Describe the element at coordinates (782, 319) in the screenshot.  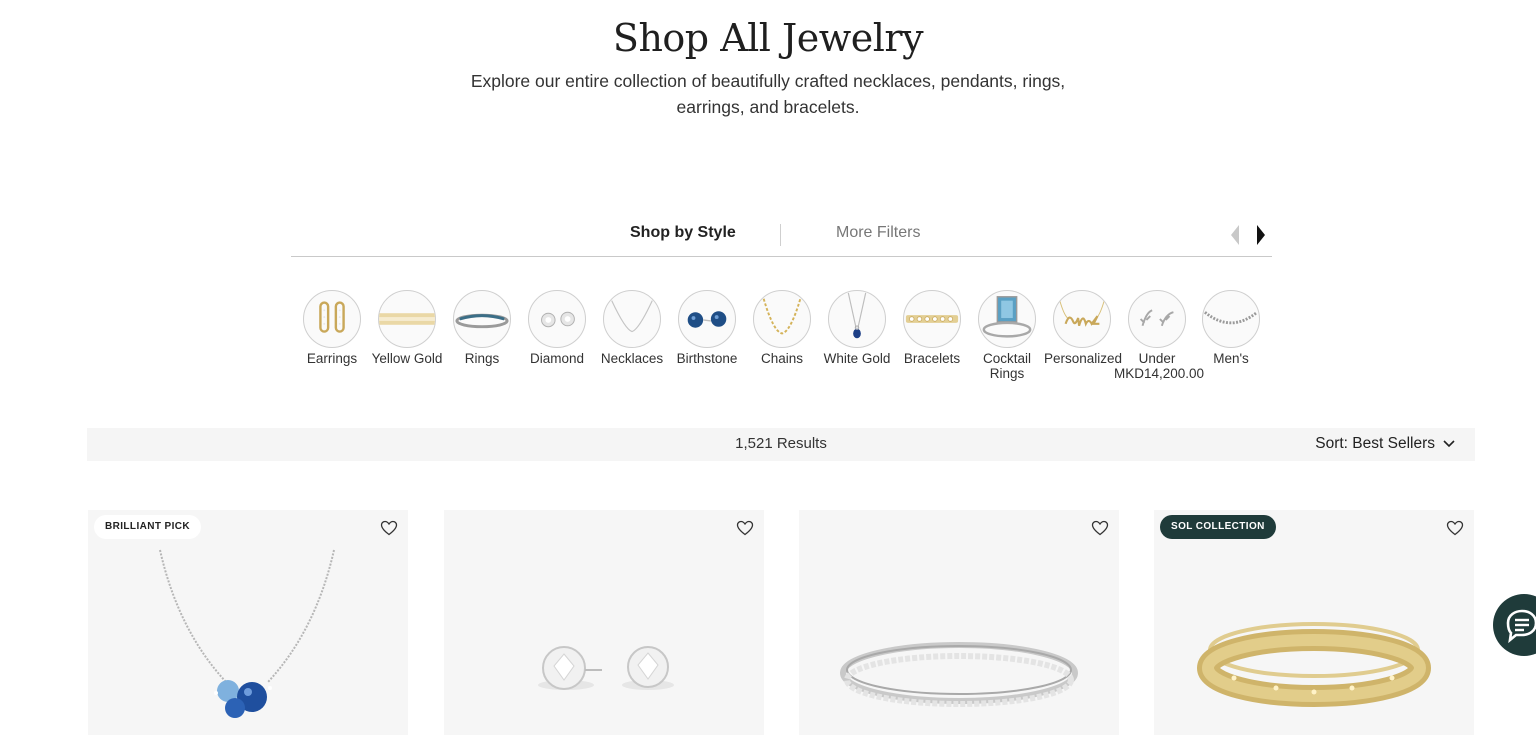
I see `chain-icon` at that location.